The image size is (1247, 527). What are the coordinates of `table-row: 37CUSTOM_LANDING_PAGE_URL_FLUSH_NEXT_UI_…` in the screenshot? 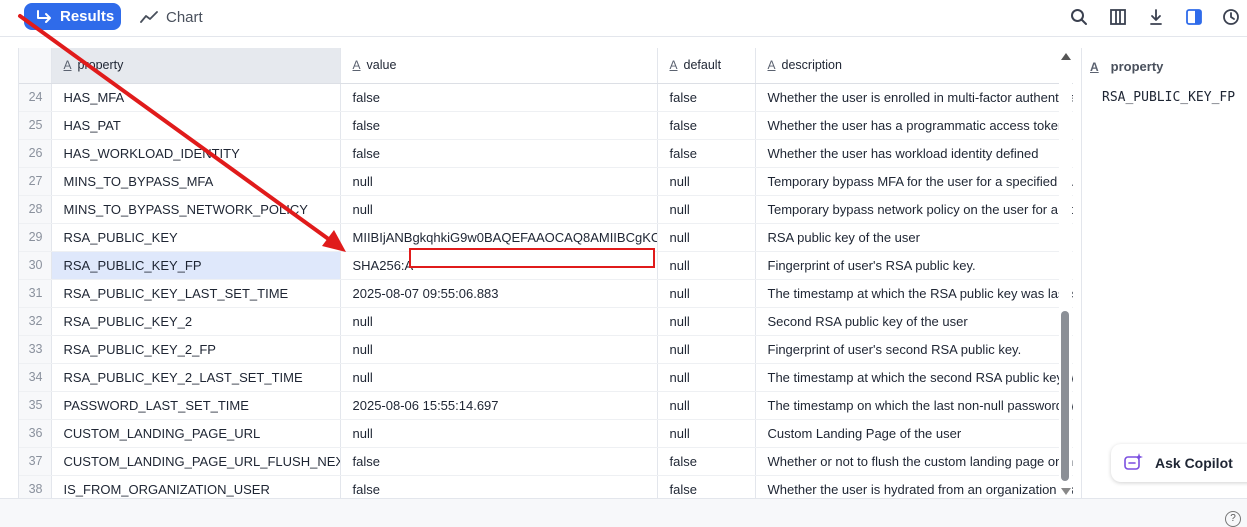 It's located at (546, 461).